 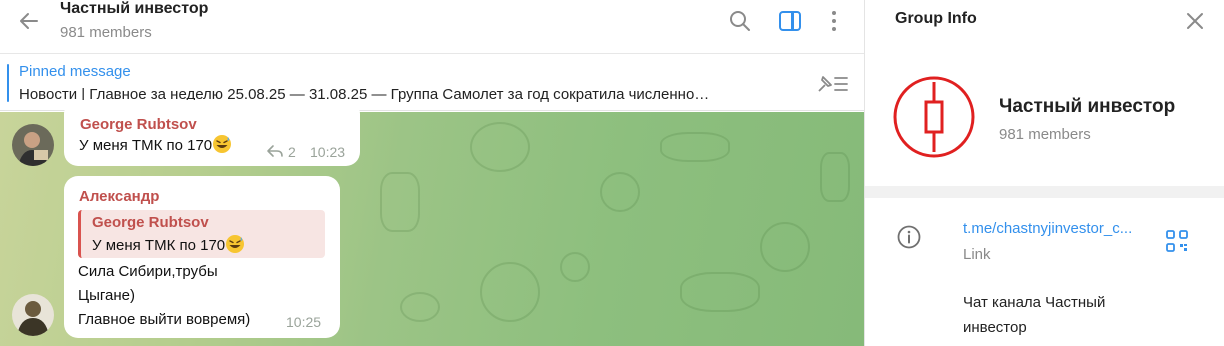 I want to click on group-name: Частный инвестор, so click(x=1087, y=106).